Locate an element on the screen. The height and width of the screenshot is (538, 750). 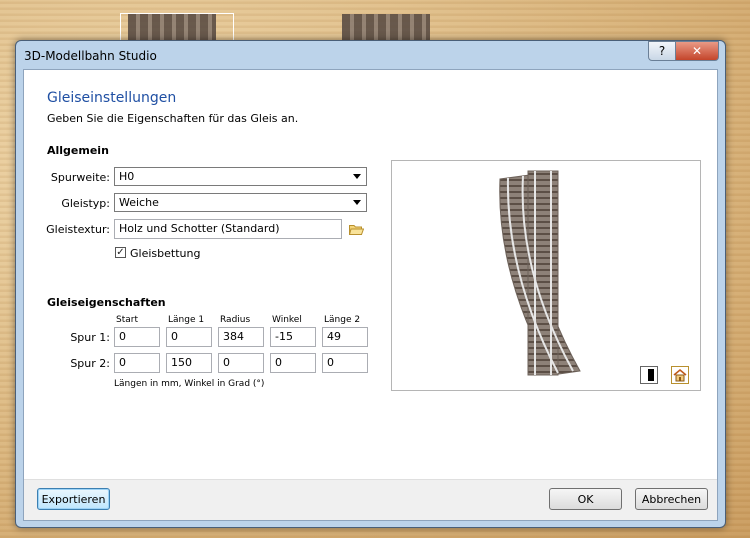
close-button: ✕ is located at coordinates (697, 51).